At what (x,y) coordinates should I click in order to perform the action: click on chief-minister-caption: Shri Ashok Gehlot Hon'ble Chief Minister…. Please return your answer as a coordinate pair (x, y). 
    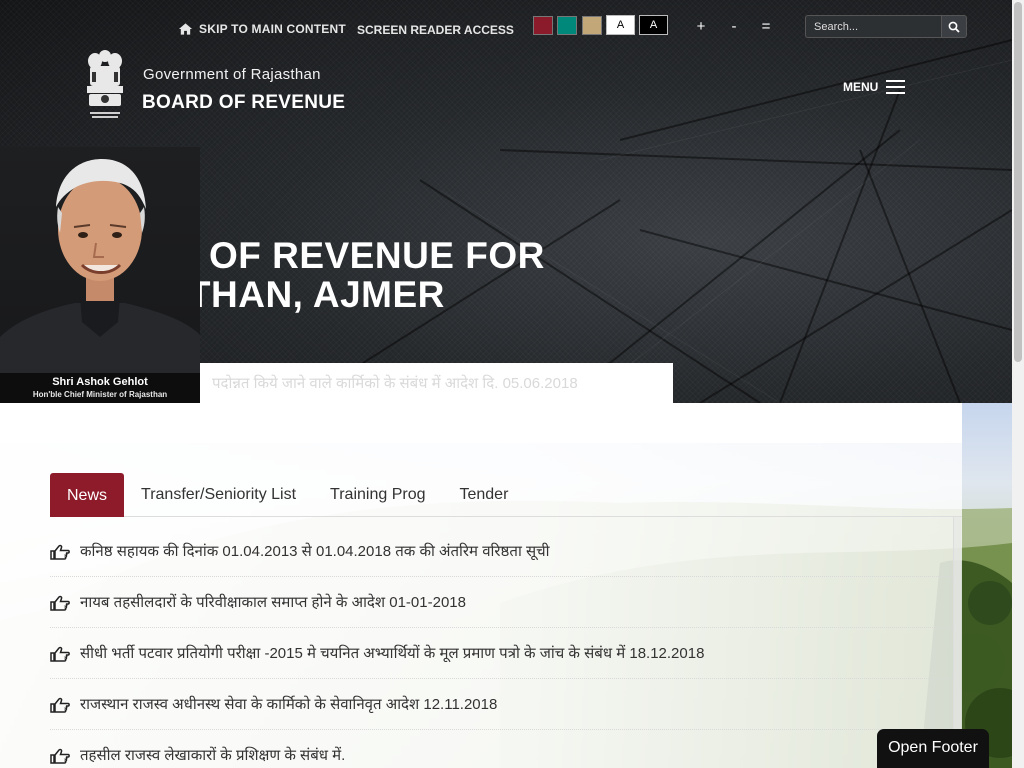
    Looking at the image, I should click on (100, 388).